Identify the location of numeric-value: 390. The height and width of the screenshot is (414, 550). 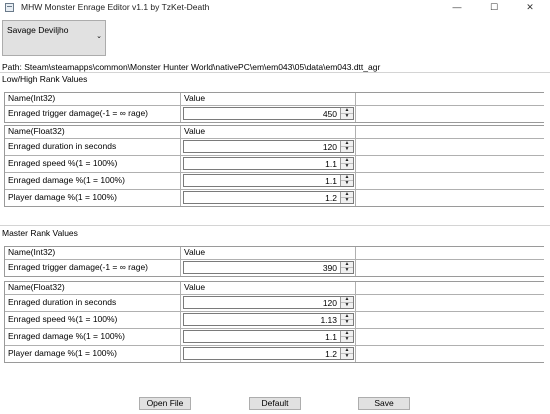
(329, 268).